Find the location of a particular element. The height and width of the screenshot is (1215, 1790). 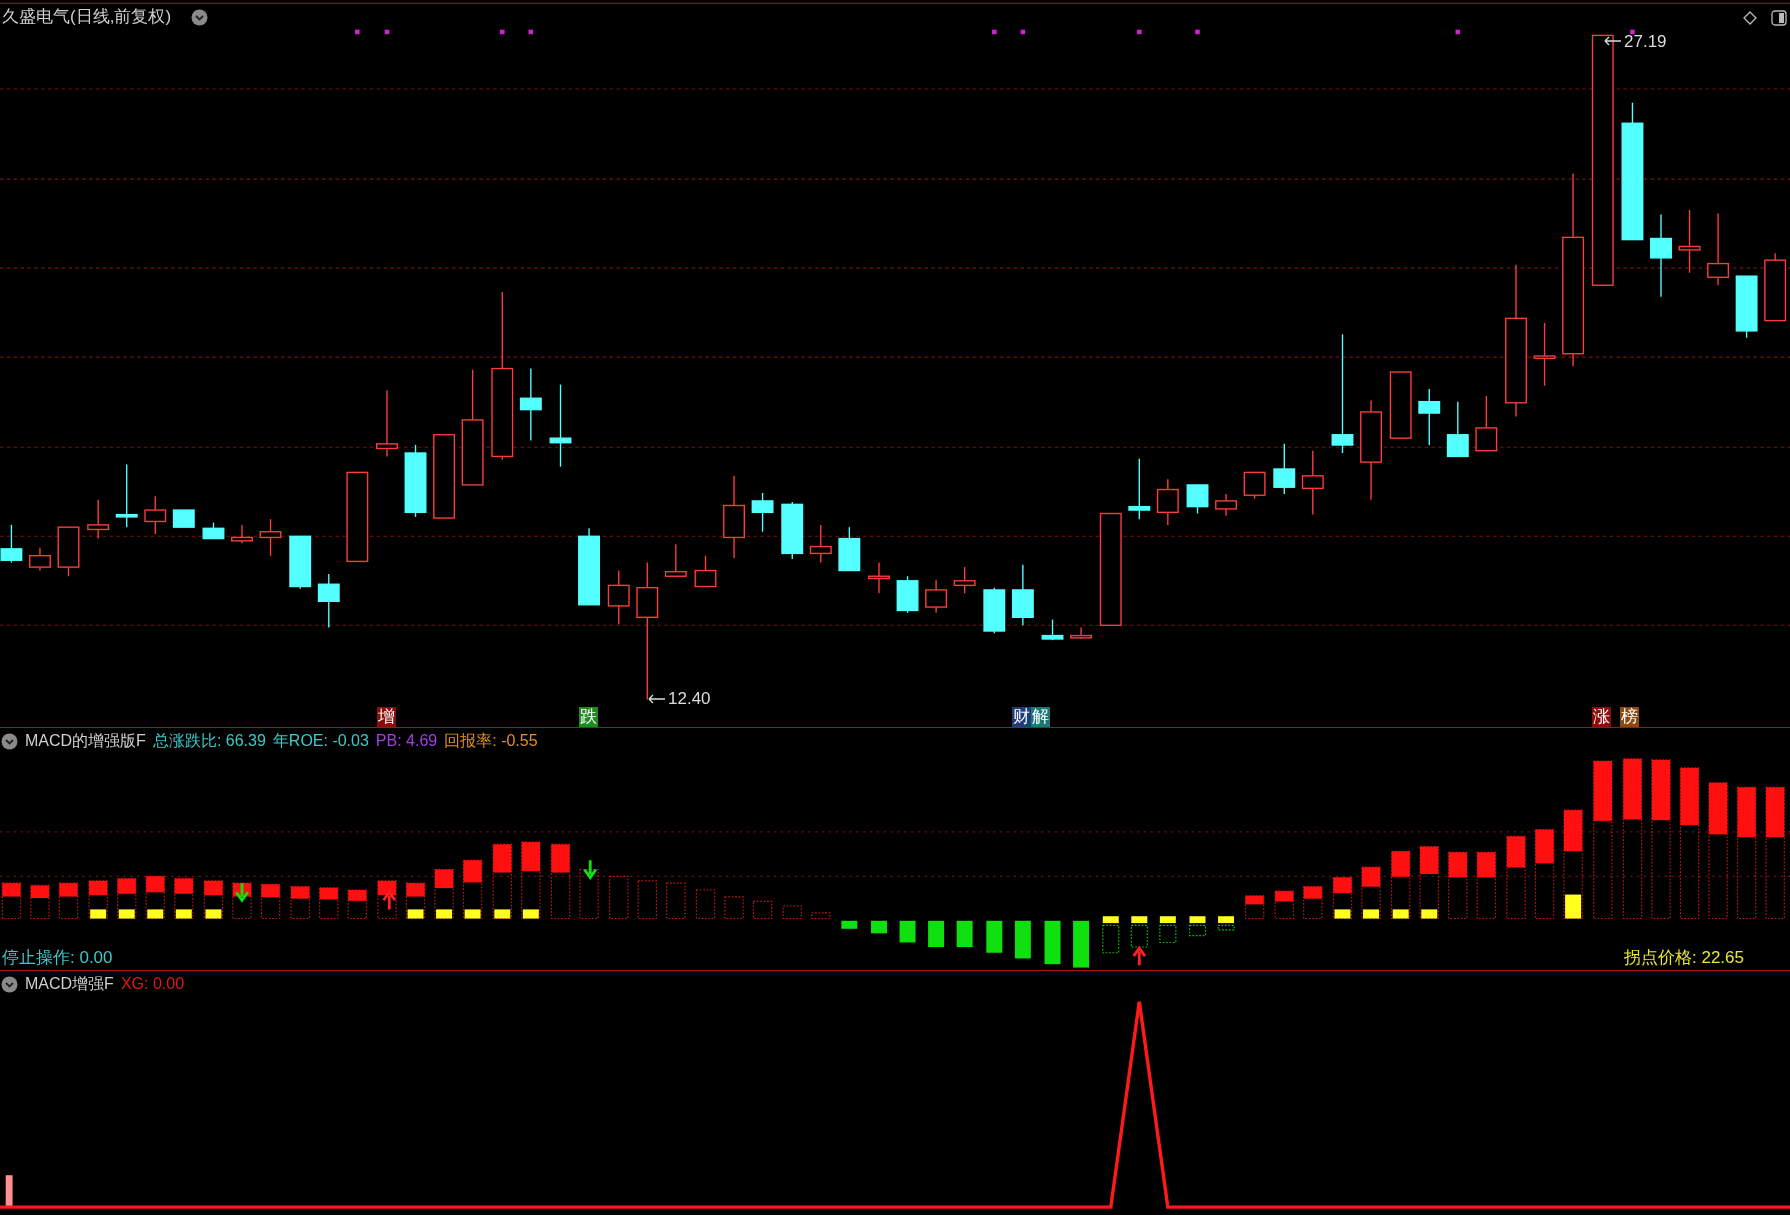

indicator-readout: PB: 4.69 is located at coordinates (406, 741).